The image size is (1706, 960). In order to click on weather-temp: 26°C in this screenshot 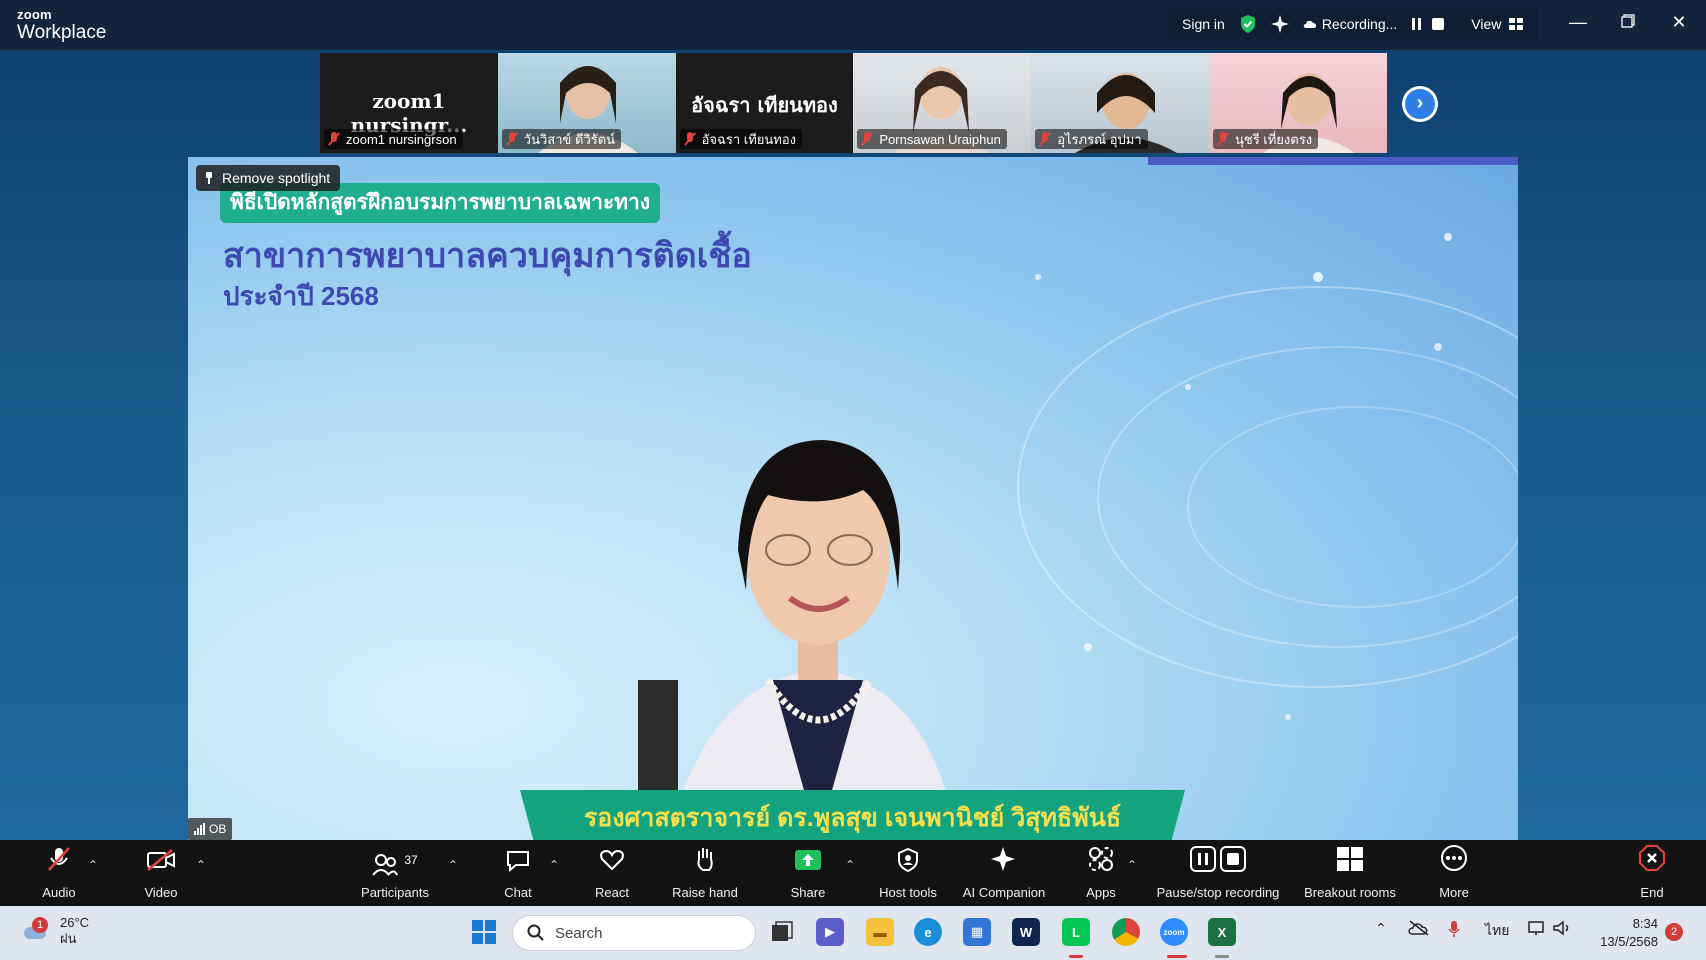, I will do `click(75, 922)`.